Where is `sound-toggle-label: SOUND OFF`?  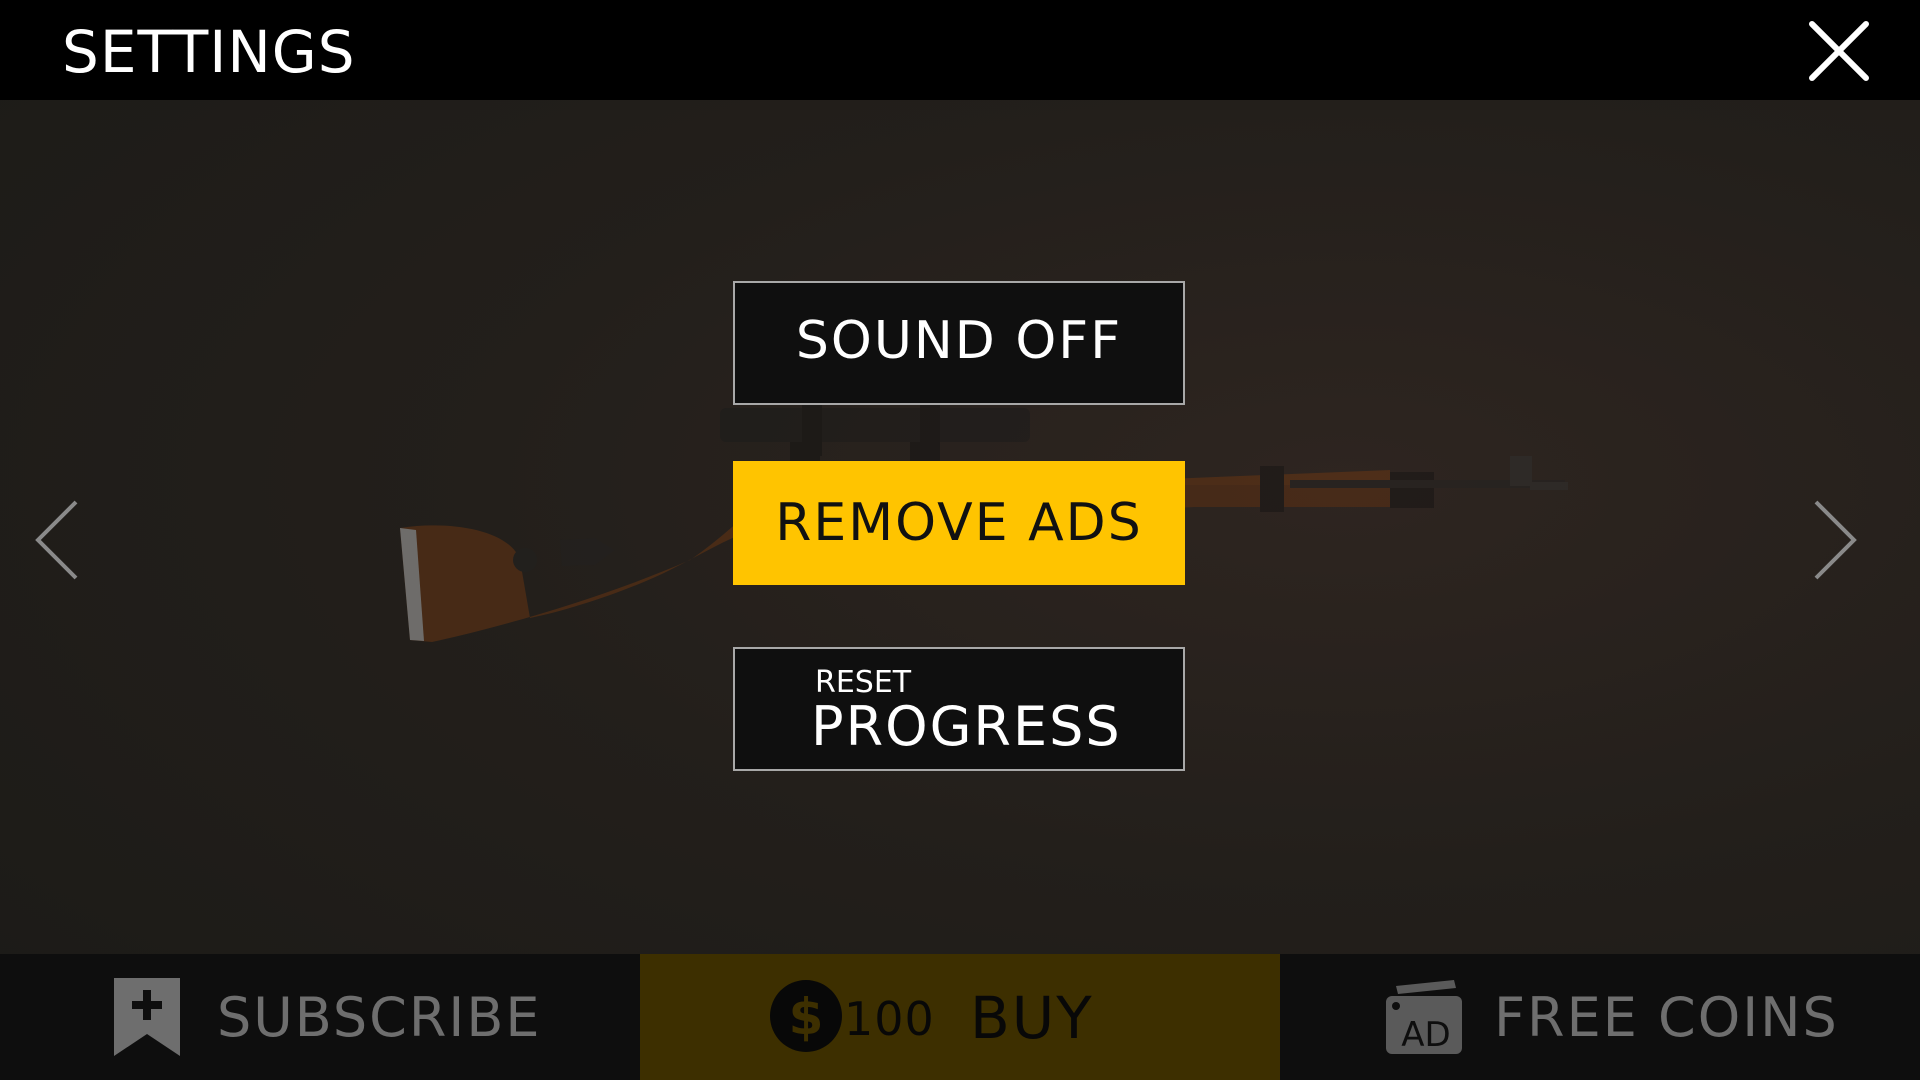 sound-toggle-label: SOUND OFF is located at coordinates (959, 341).